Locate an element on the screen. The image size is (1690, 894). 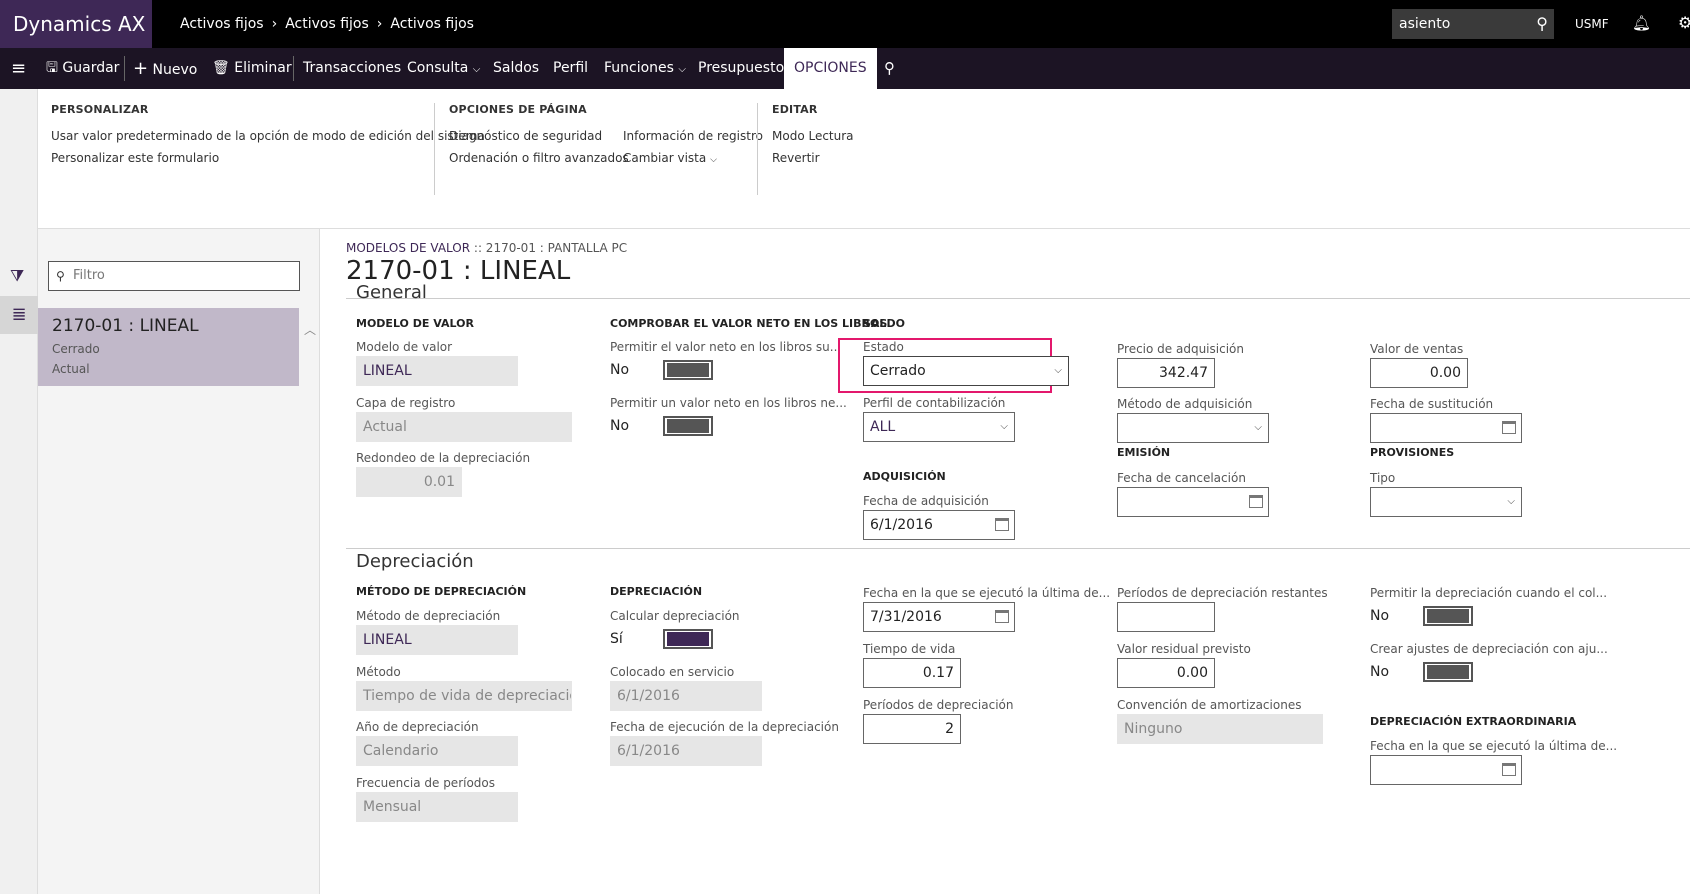
personalize-form-link: Personalizar este formulario is located at coordinates (268, 158).